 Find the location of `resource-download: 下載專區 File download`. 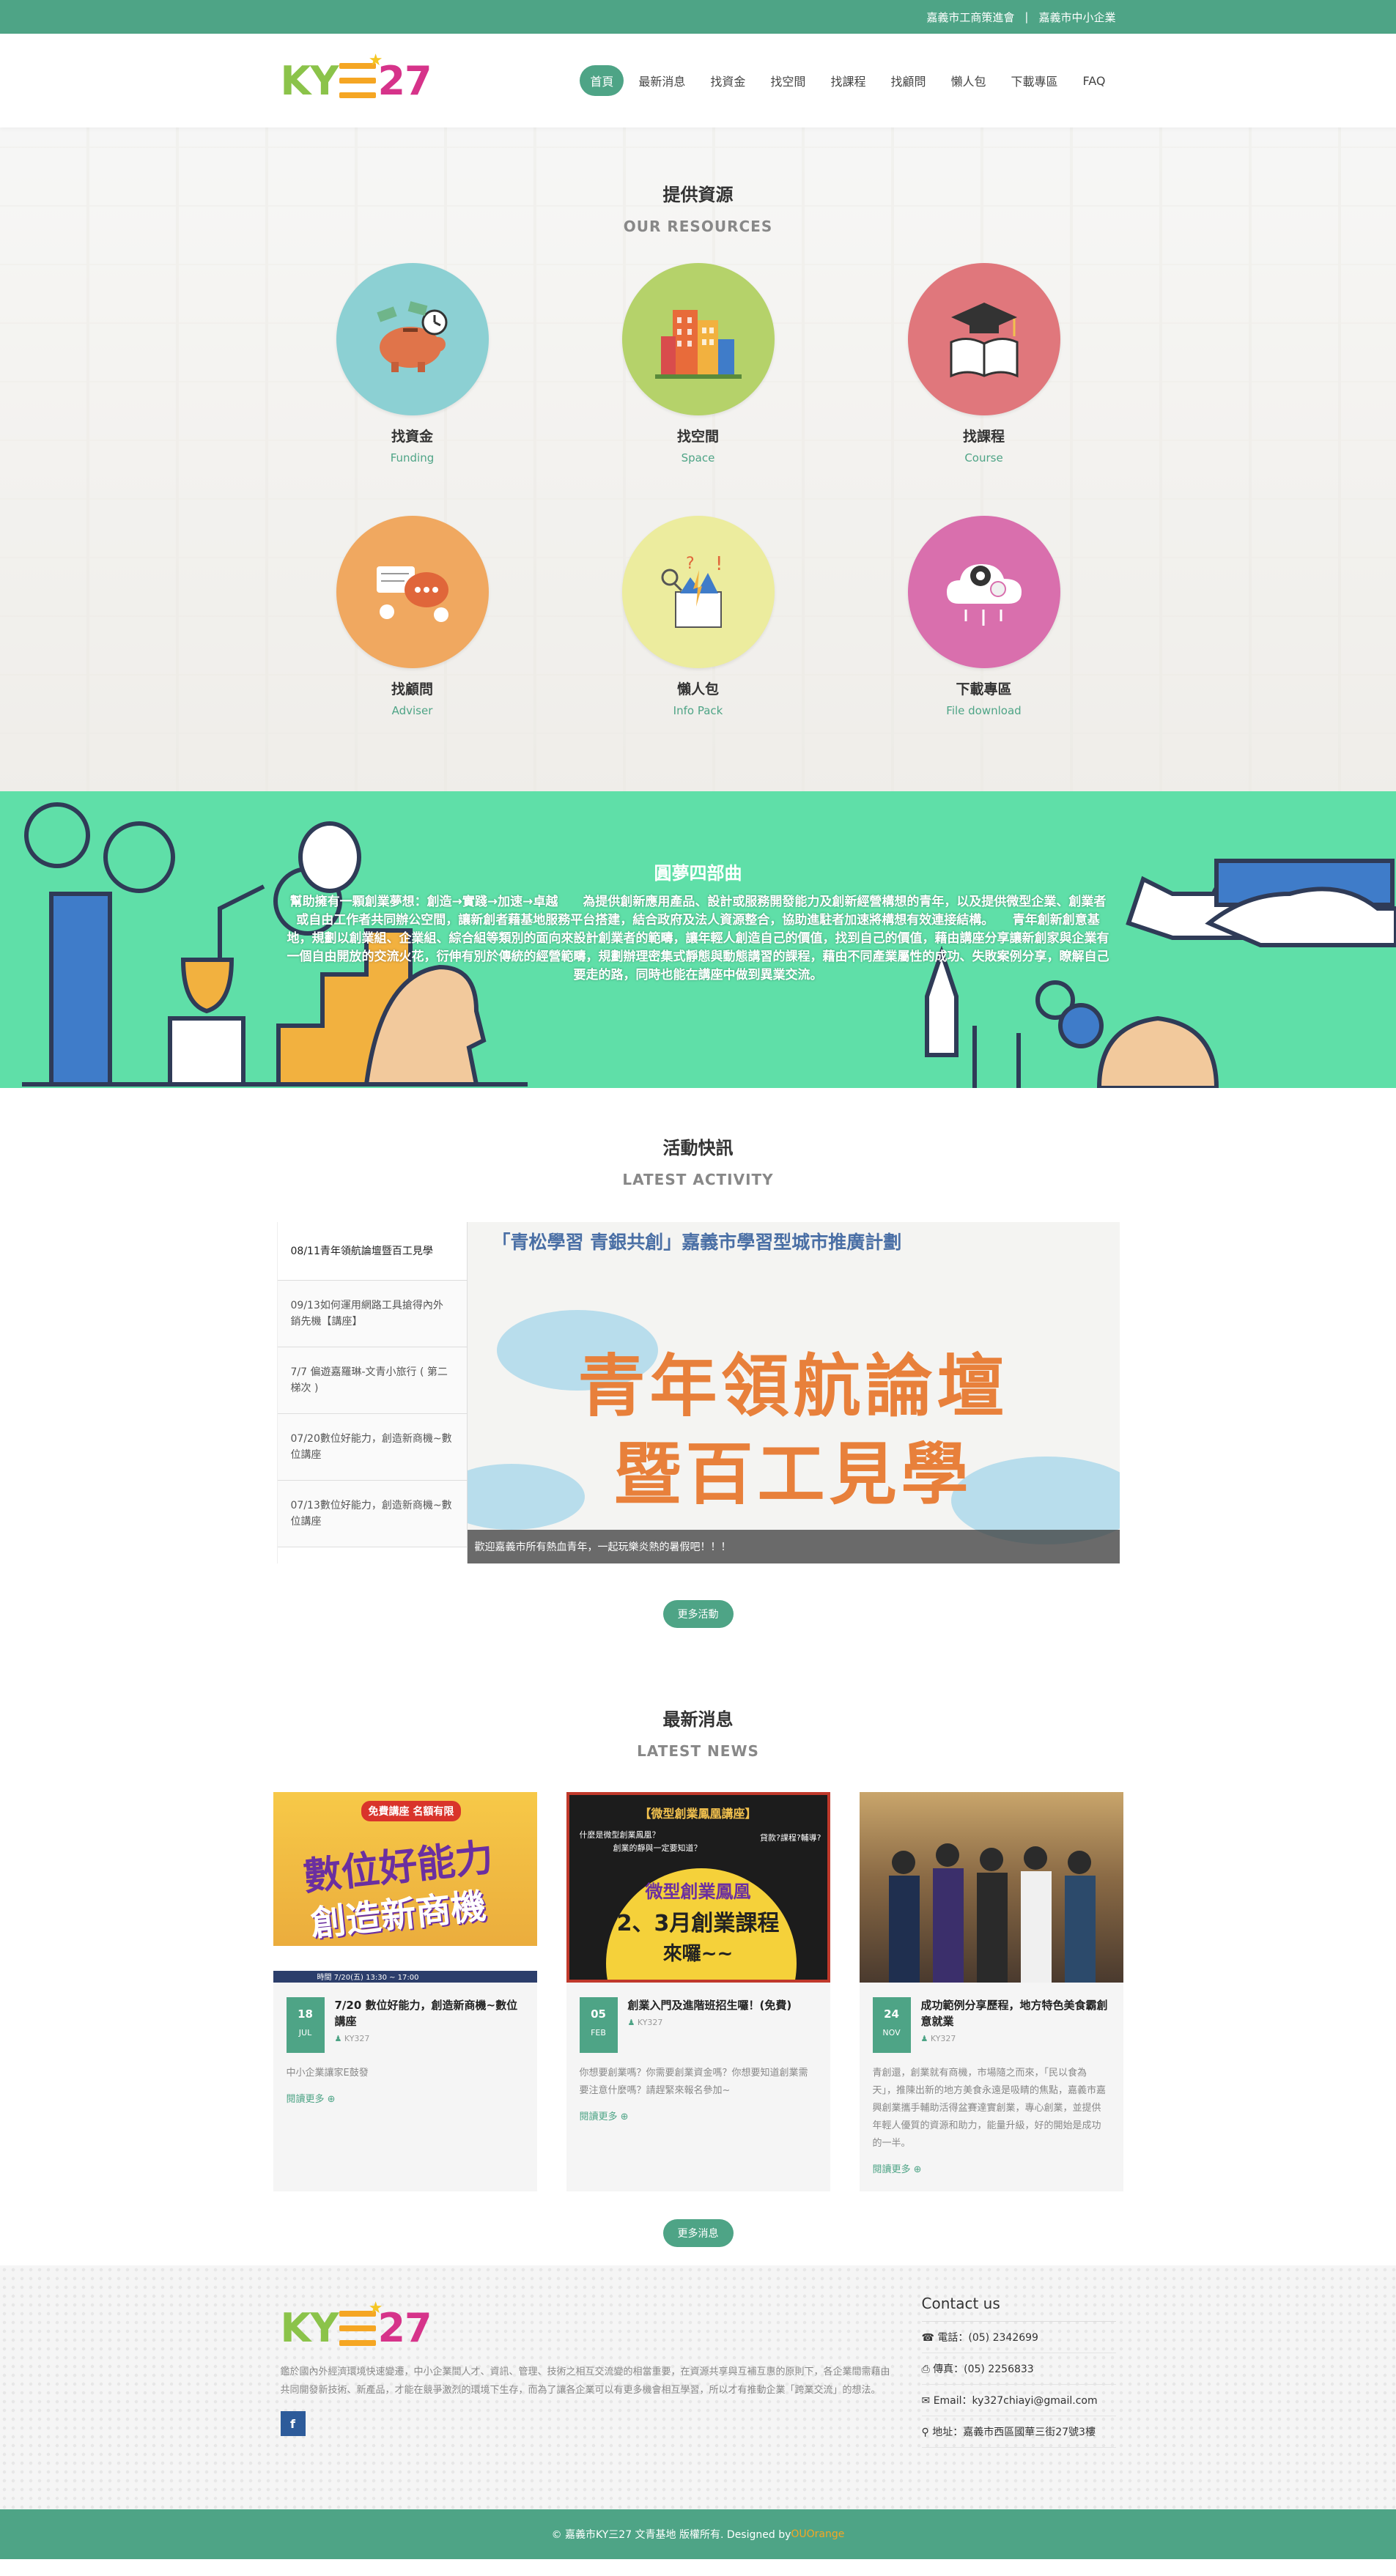

resource-download: 下載專區 File download is located at coordinates (984, 616).